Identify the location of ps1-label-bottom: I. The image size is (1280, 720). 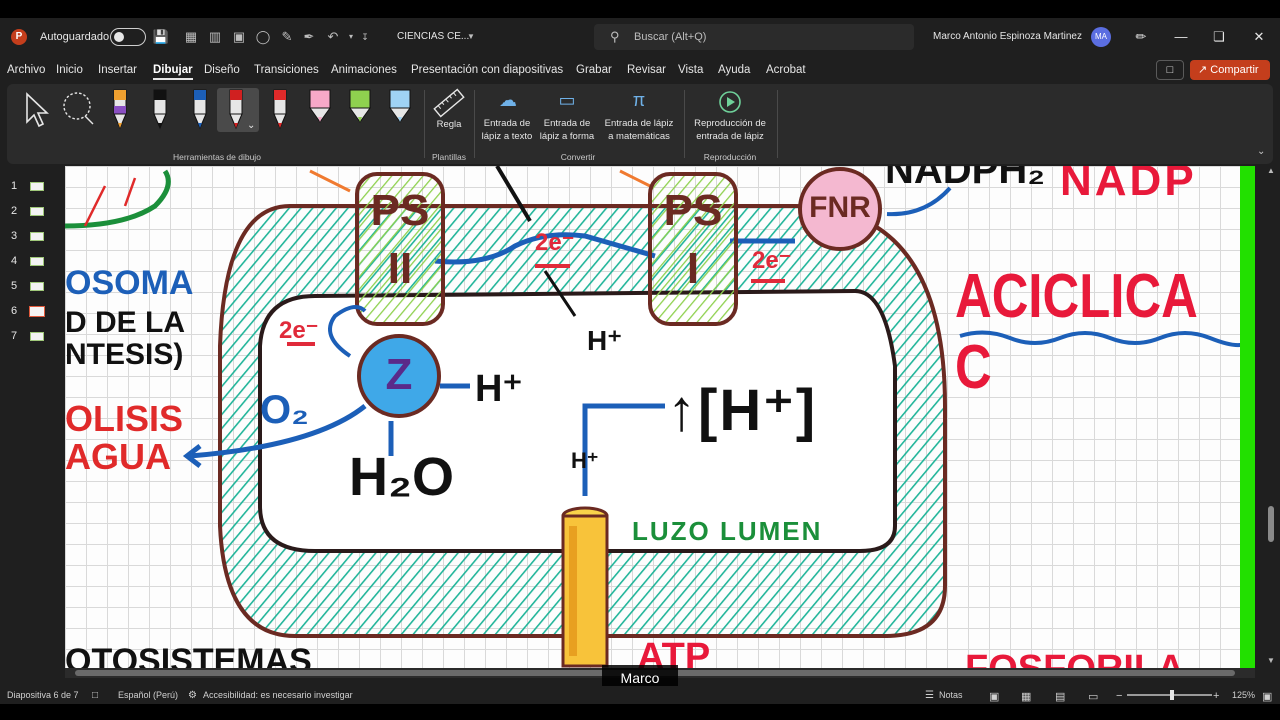
(693, 268).